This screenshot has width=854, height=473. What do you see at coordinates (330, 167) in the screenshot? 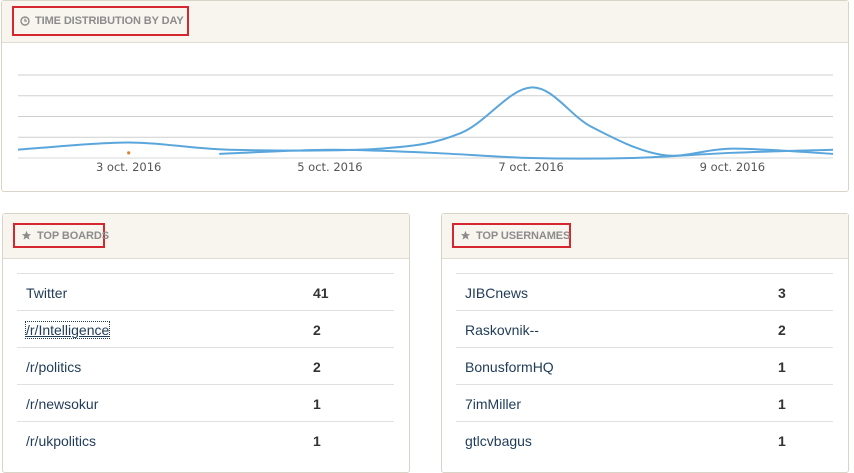
I see `x-tick-label: 5 oct. 2016` at bounding box center [330, 167].